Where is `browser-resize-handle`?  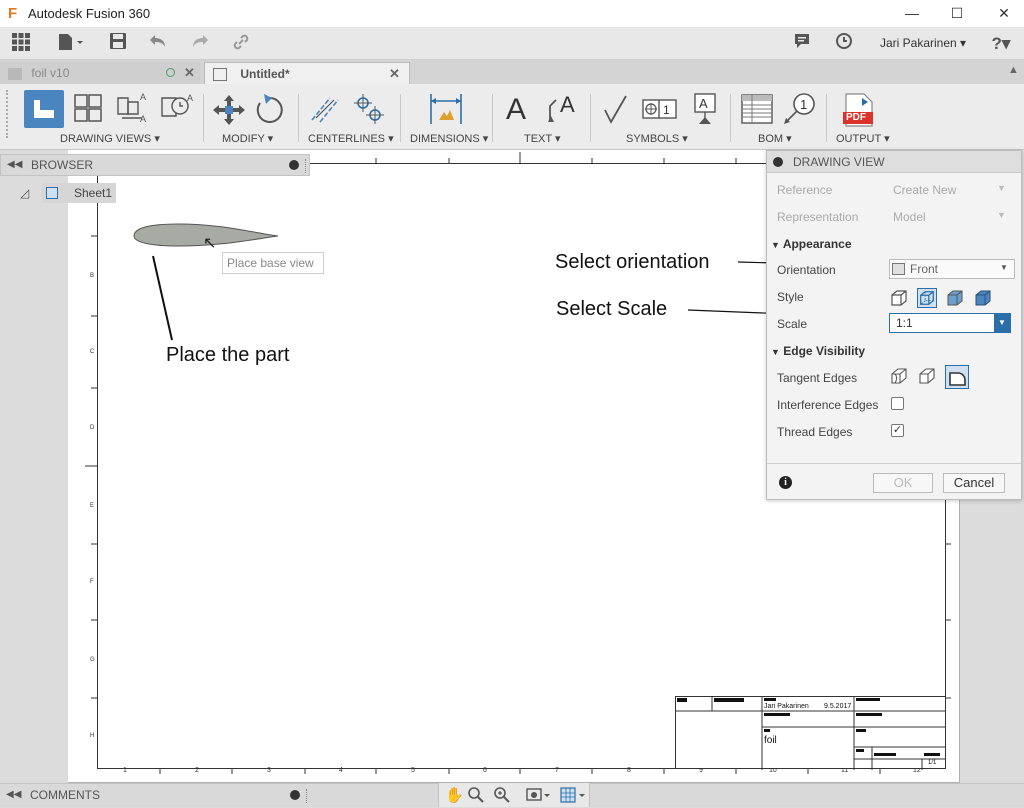 browser-resize-handle is located at coordinates (306, 166).